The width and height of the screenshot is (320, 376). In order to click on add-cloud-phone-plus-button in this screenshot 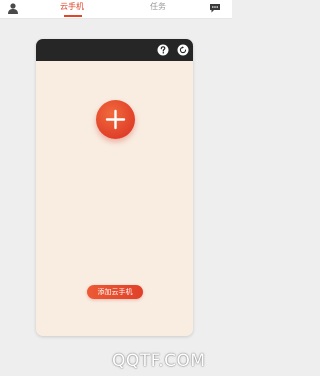, I will do `click(115, 119)`.